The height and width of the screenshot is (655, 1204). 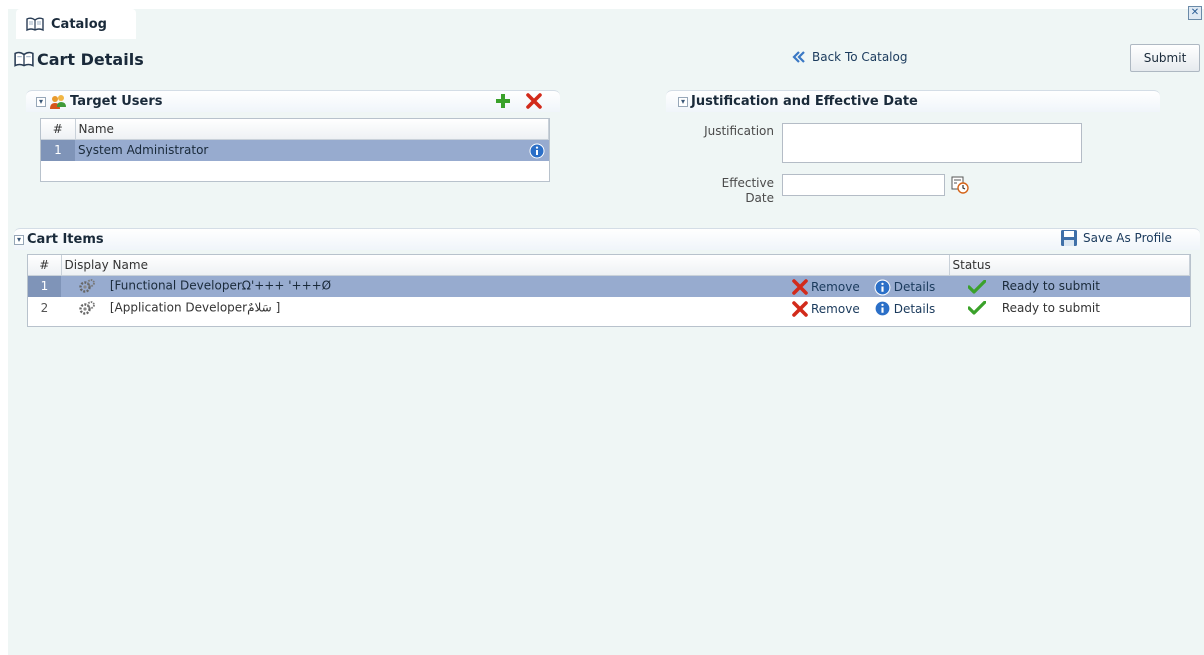 What do you see at coordinates (1069, 265) in the screenshot?
I see `column-header-status: Status` at bounding box center [1069, 265].